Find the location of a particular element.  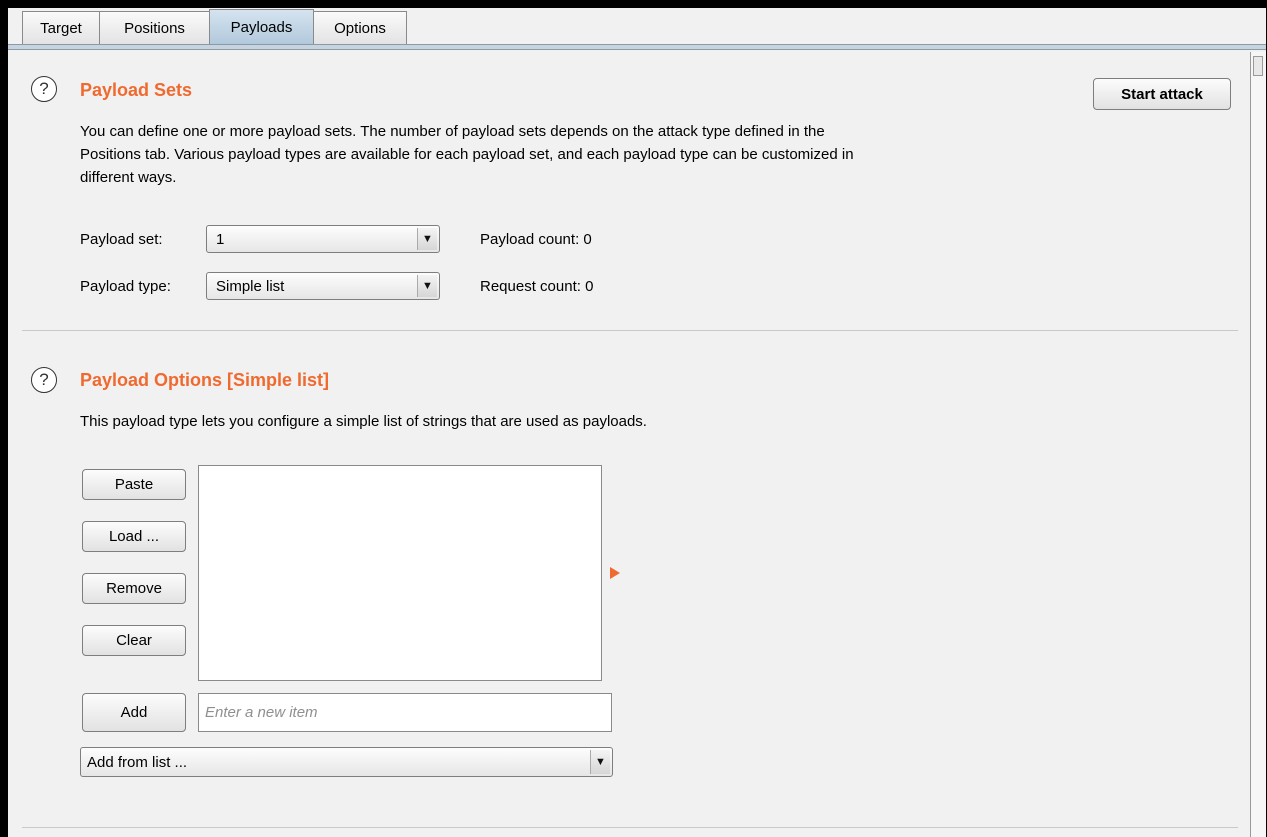

payload-type-select: Simple list ▼ is located at coordinates (323, 286).